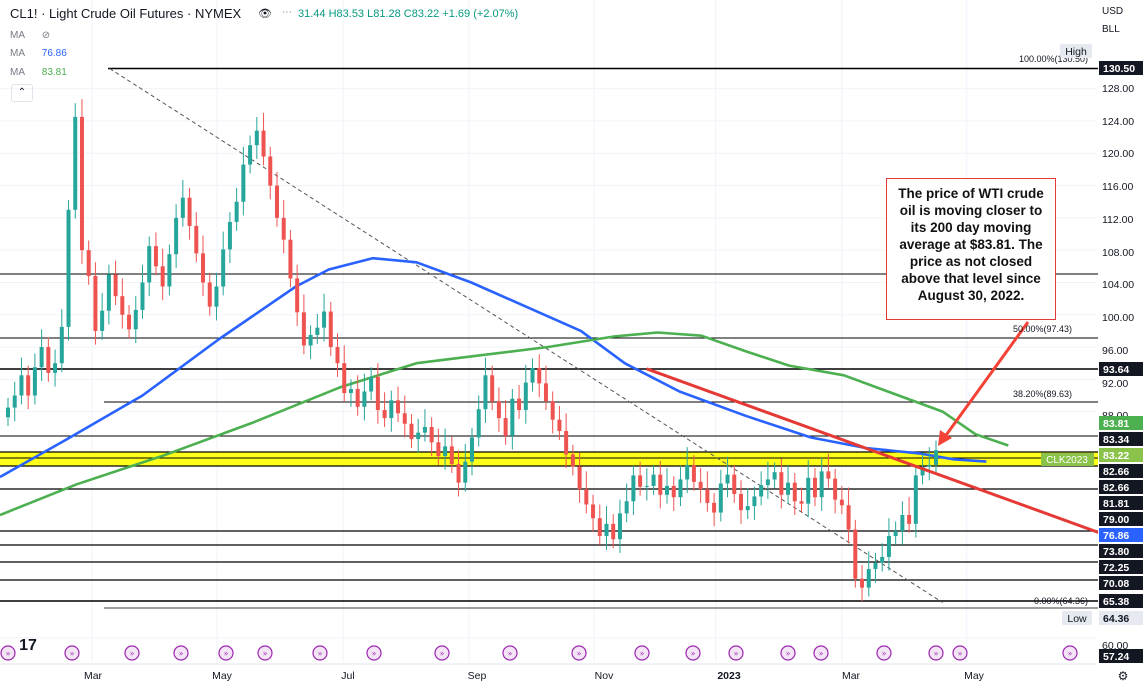  What do you see at coordinates (477, 676) in the screenshot?
I see `x-tick-label: Sep` at bounding box center [477, 676].